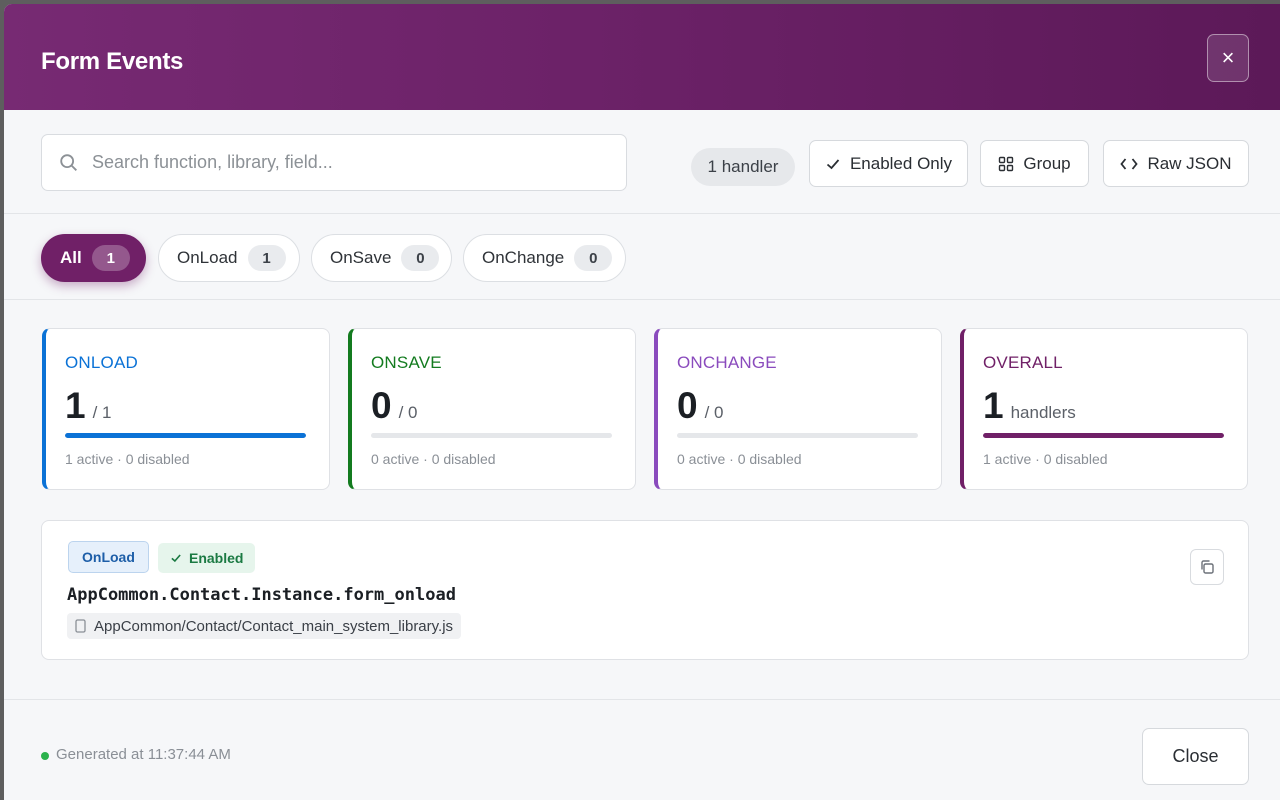 The height and width of the screenshot is (800, 1280). What do you see at coordinates (642, 162) in the screenshot?
I see `toolbar: 1 handler Enabled Only Group Raw JSON` at bounding box center [642, 162].